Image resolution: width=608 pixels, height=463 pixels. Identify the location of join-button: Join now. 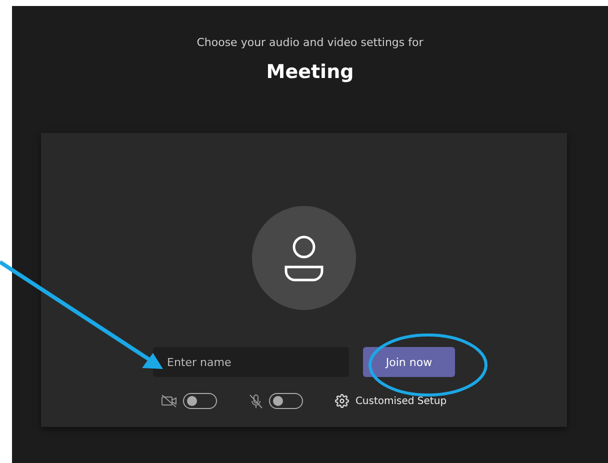
(409, 362).